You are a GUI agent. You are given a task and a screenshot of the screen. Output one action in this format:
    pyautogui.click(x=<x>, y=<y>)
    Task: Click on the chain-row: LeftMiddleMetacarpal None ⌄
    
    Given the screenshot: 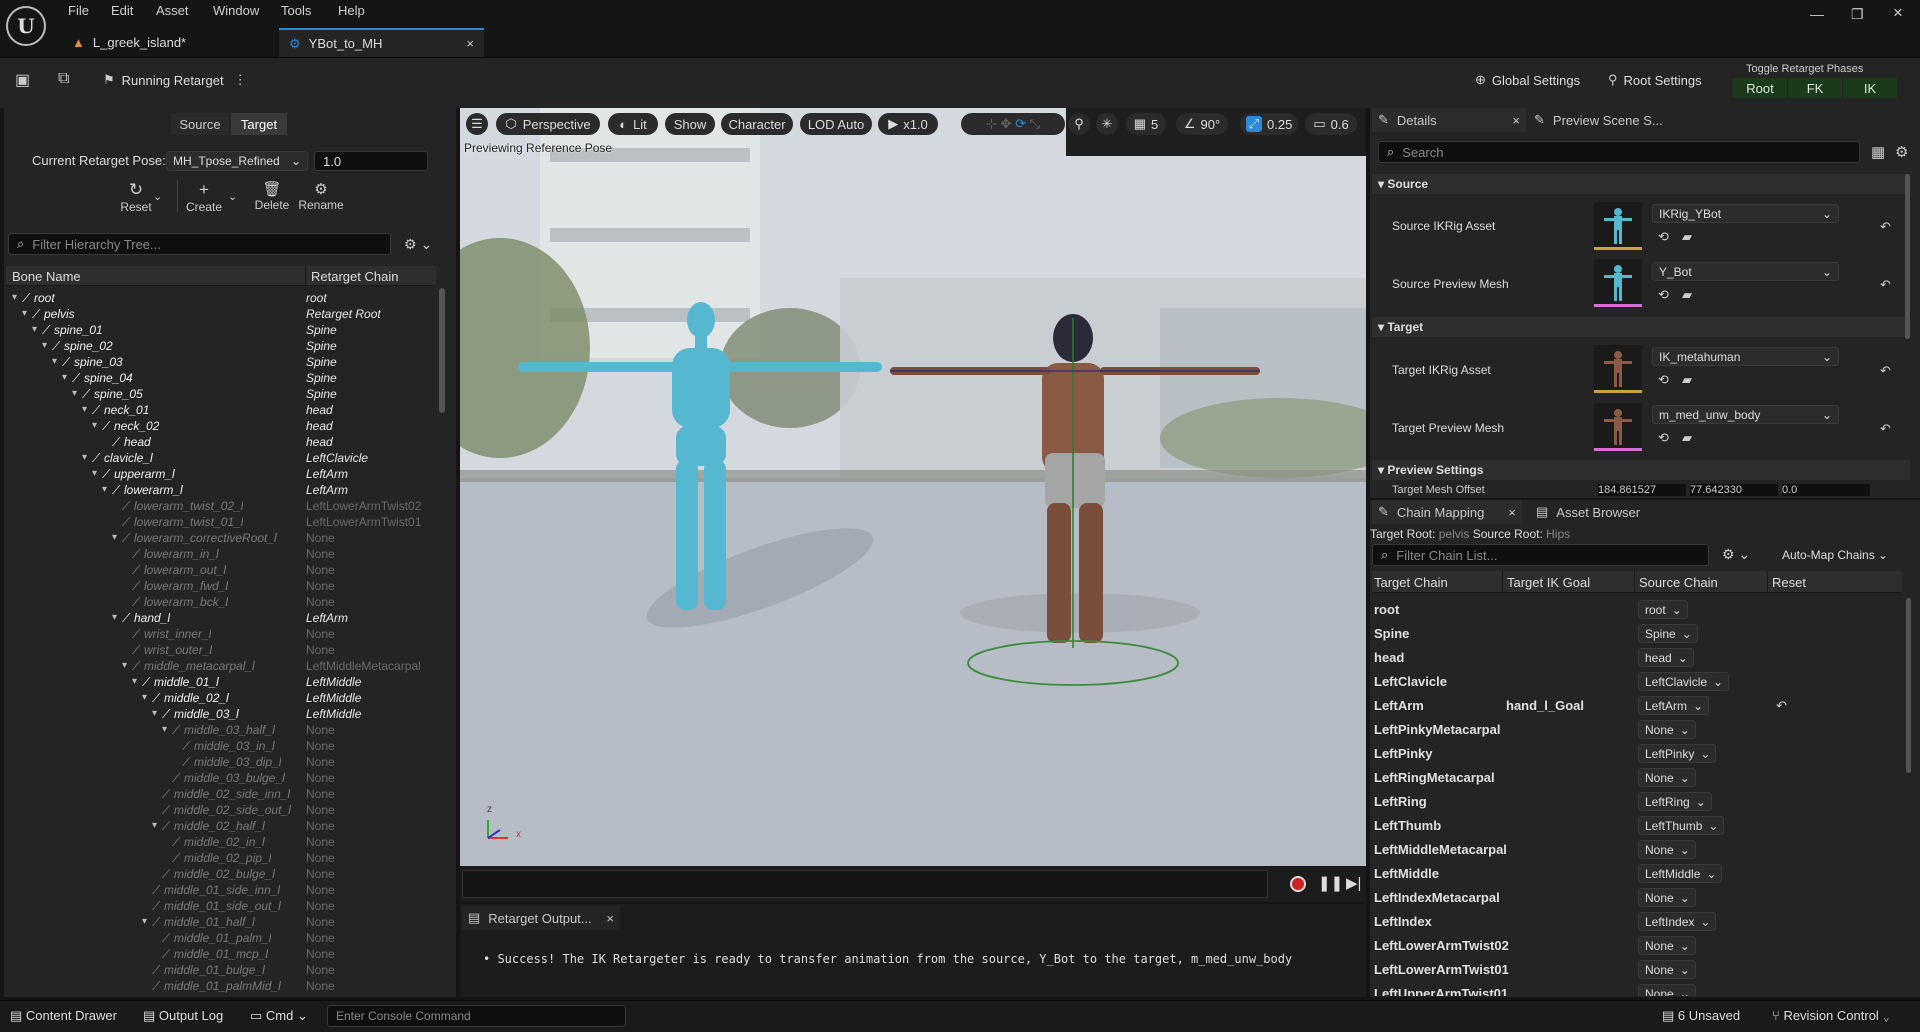 What is the action you would take?
    pyautogui.click(x=1637, y=850)
    